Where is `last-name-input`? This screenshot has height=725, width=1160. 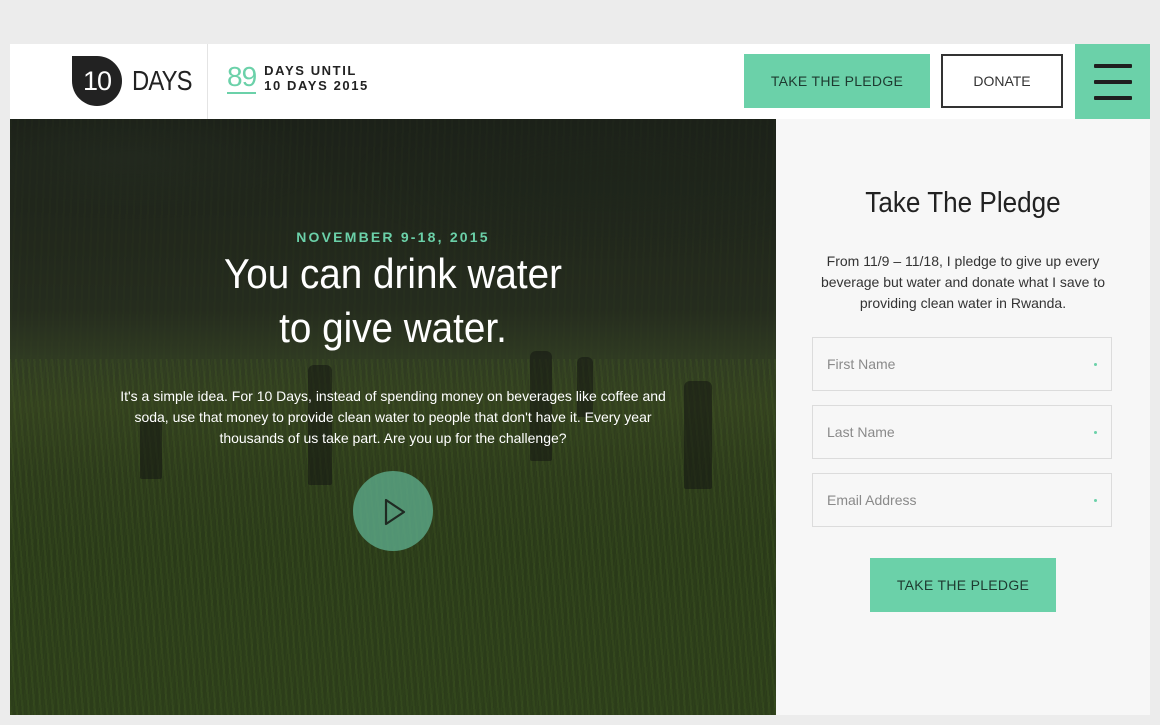 last-name-input is located at coordinates (962, 432).